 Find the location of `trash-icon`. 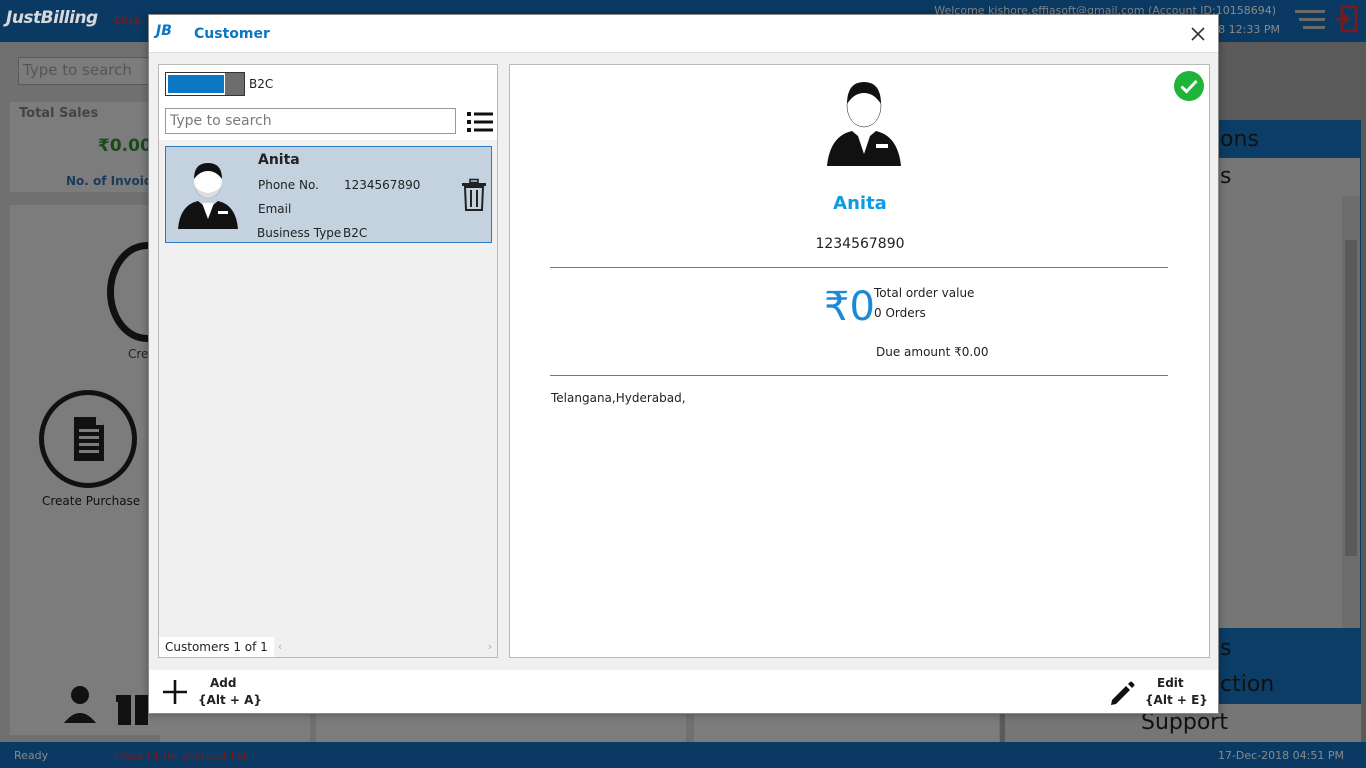

trash-icon is located at coordinates (474, 195).